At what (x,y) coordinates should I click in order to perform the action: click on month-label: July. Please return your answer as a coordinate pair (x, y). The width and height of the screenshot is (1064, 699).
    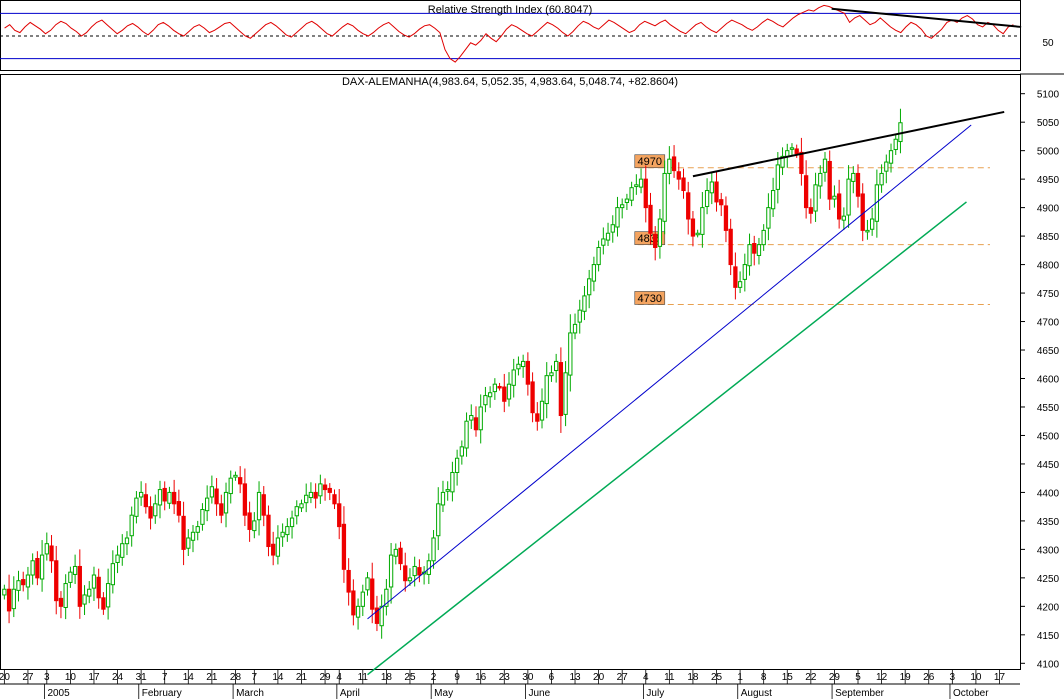
    Looking at the image, I should click on (655, 693).